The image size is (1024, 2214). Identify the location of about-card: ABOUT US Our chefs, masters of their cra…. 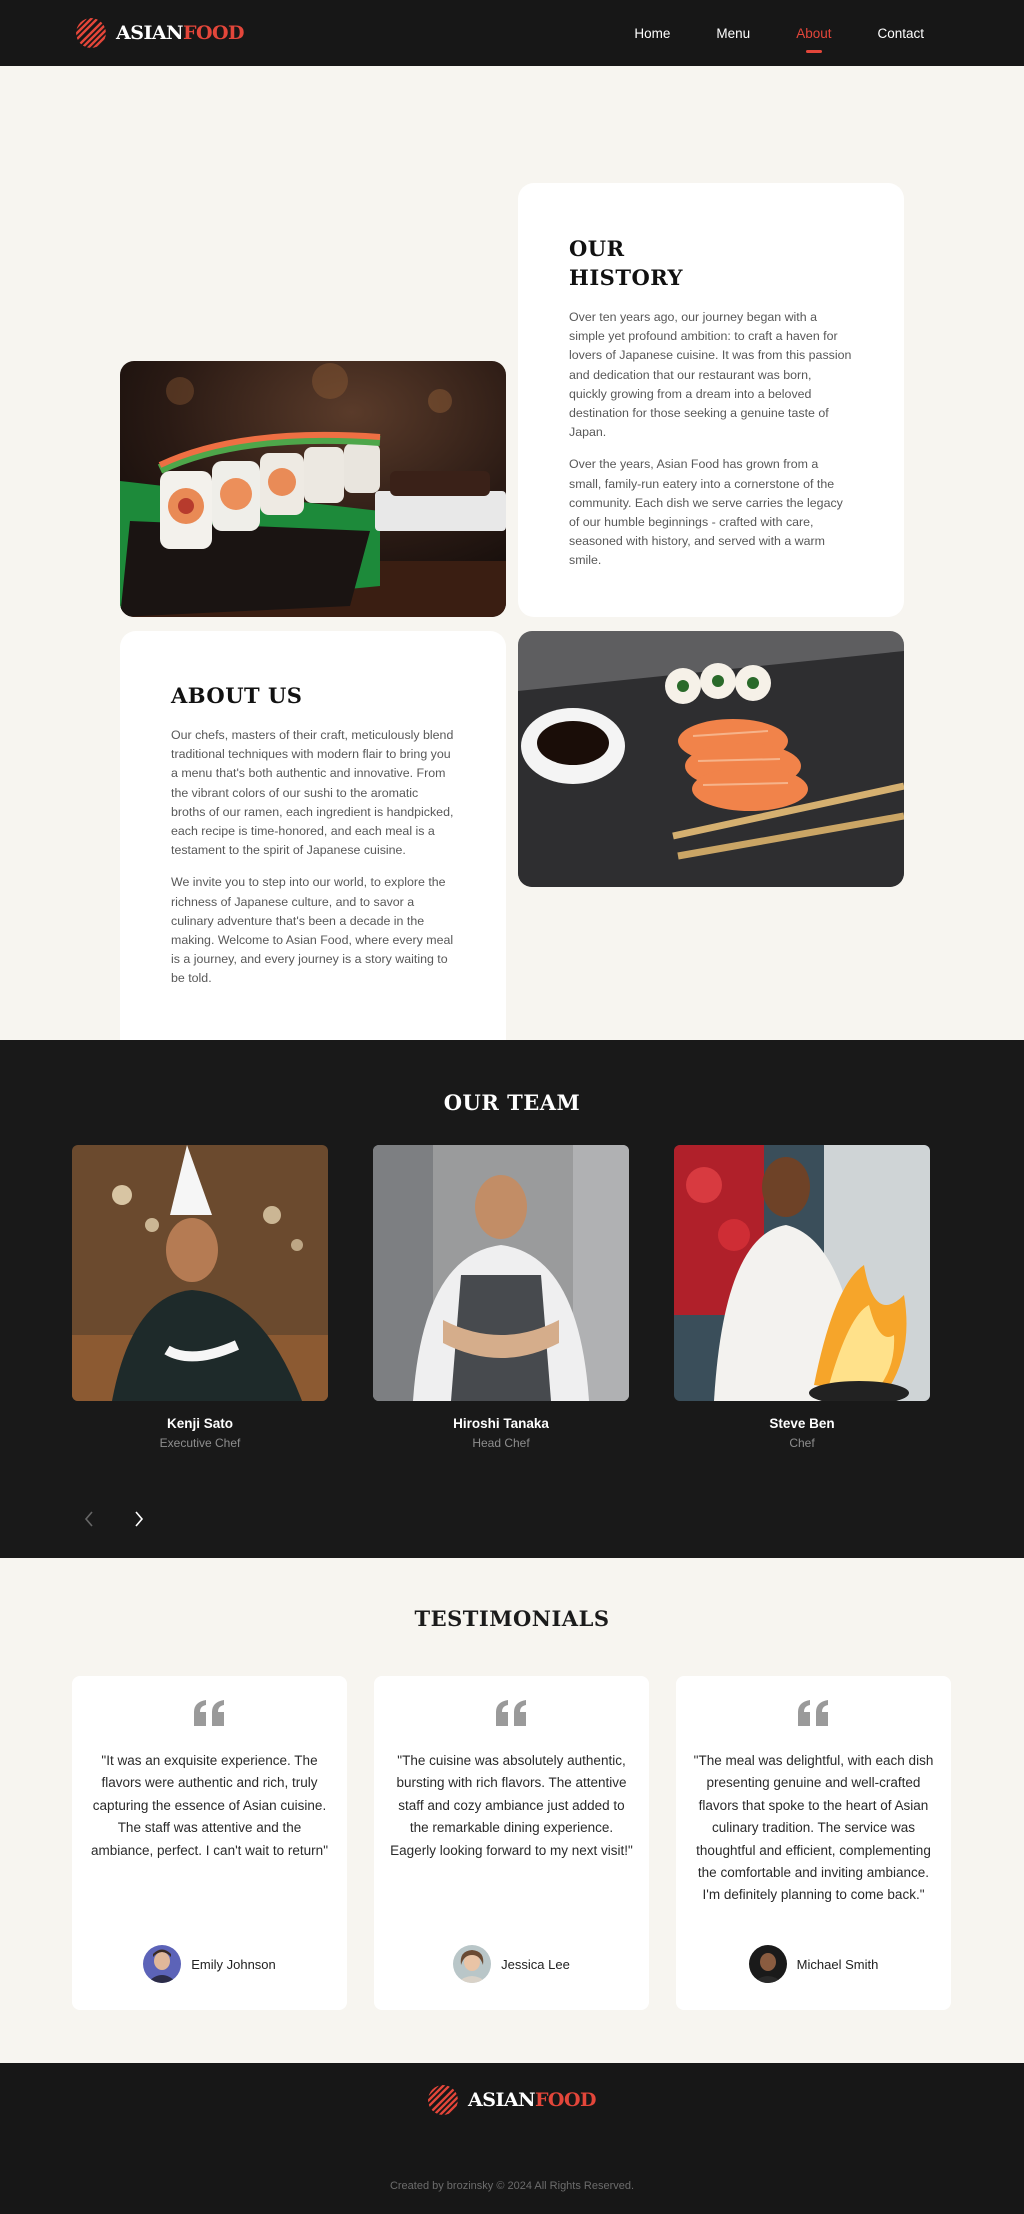
(313, 843).